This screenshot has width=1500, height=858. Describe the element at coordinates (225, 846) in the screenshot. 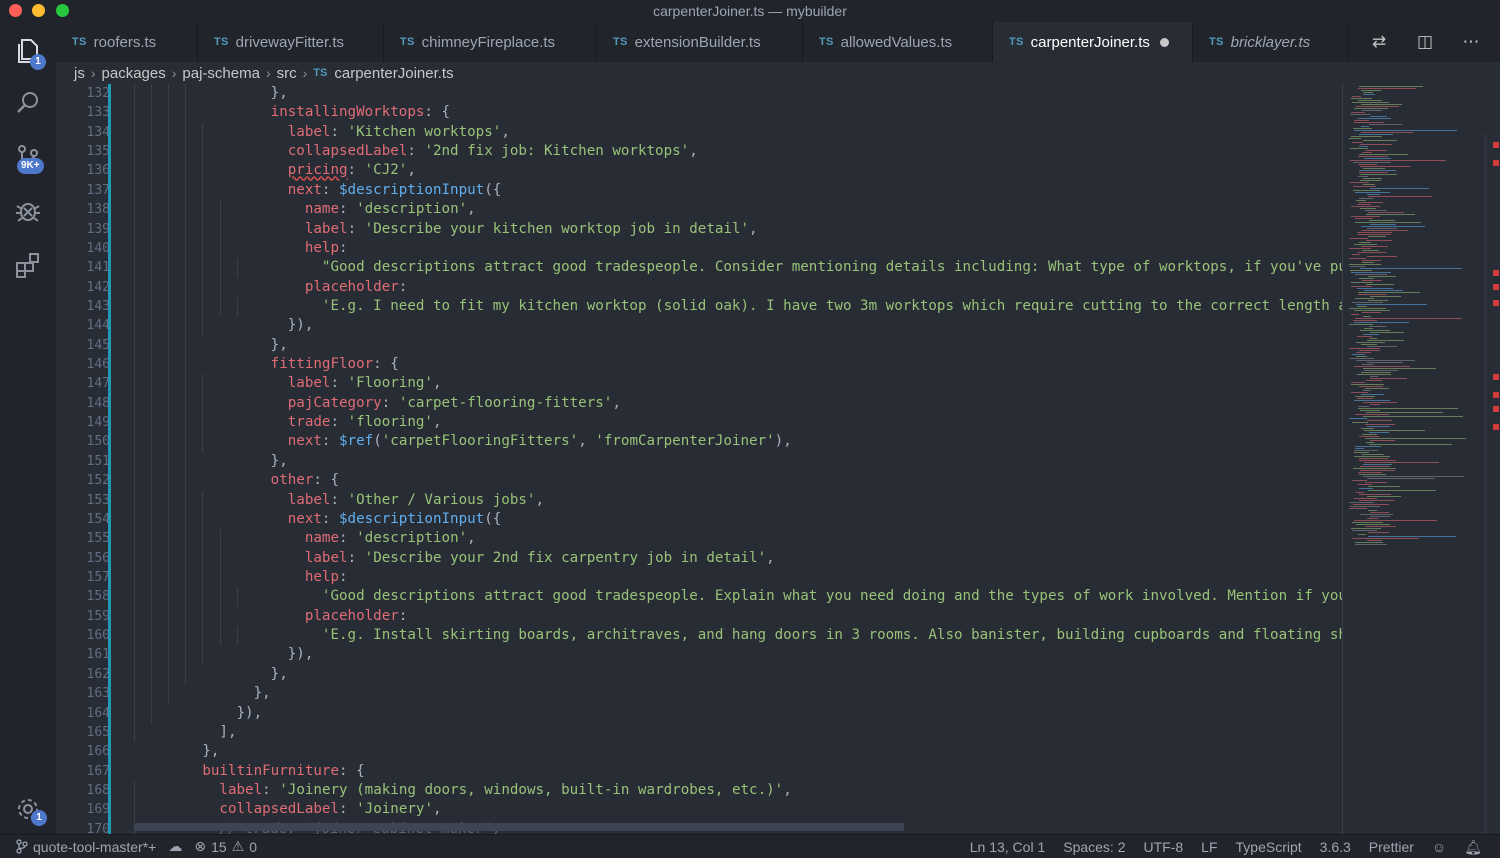

I see `problems-indicator: ⊗ 15 ⚠ 0` at that location.